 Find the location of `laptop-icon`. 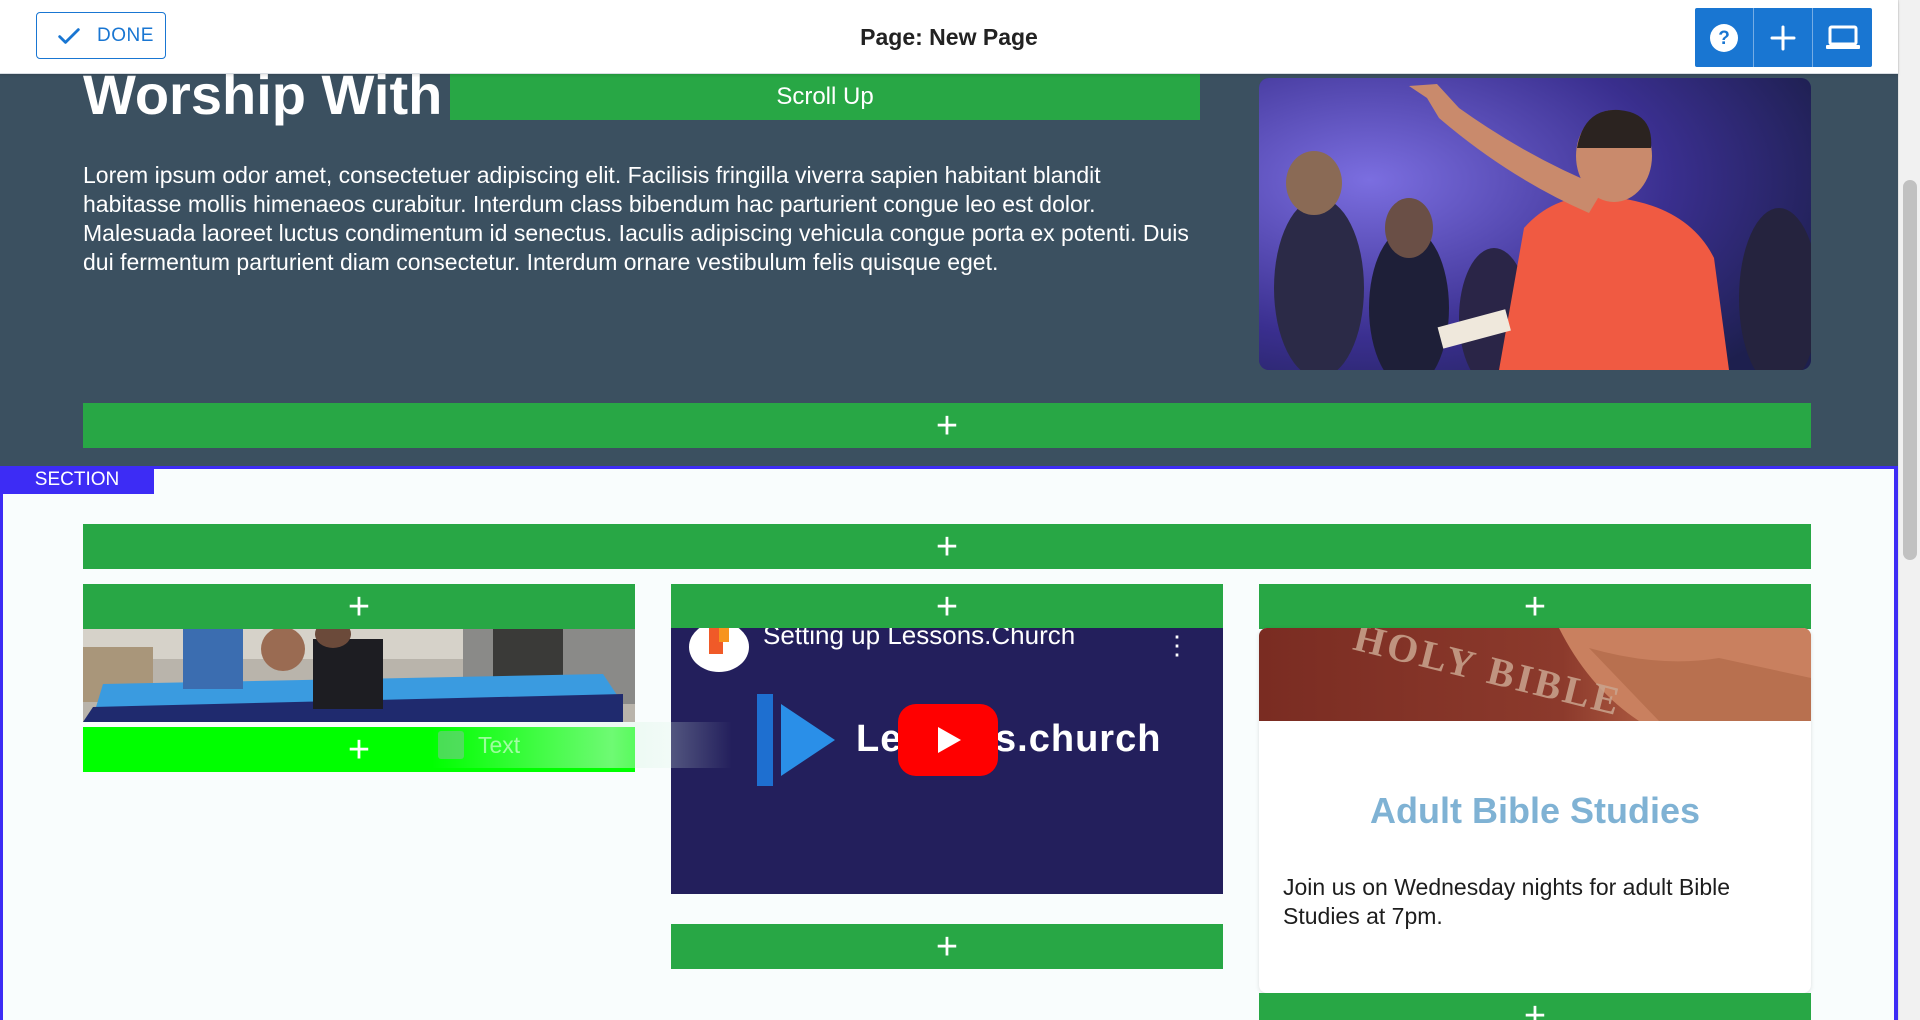

laptop-icon is located at coordinates (1842, 37).